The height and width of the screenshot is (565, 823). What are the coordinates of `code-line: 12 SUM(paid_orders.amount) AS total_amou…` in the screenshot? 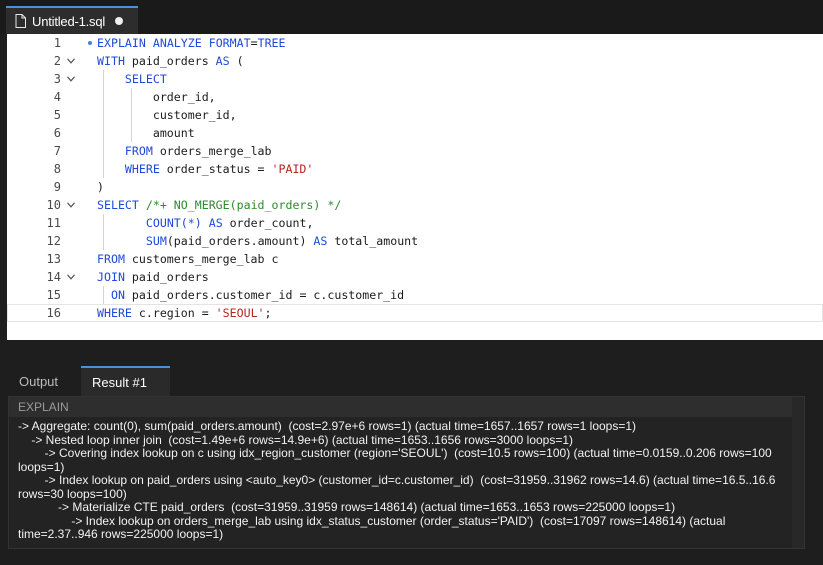 It's located at (415, 241).